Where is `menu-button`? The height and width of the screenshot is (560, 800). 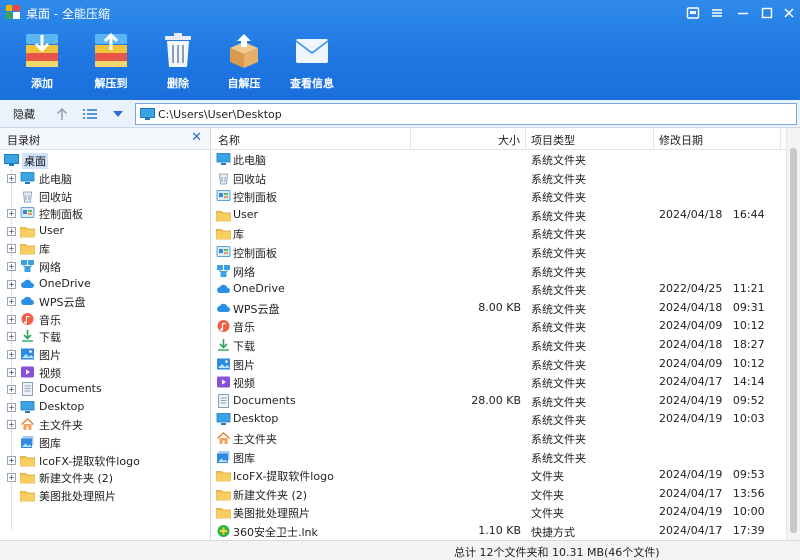 menu-button is located at coordinates (717, 13).